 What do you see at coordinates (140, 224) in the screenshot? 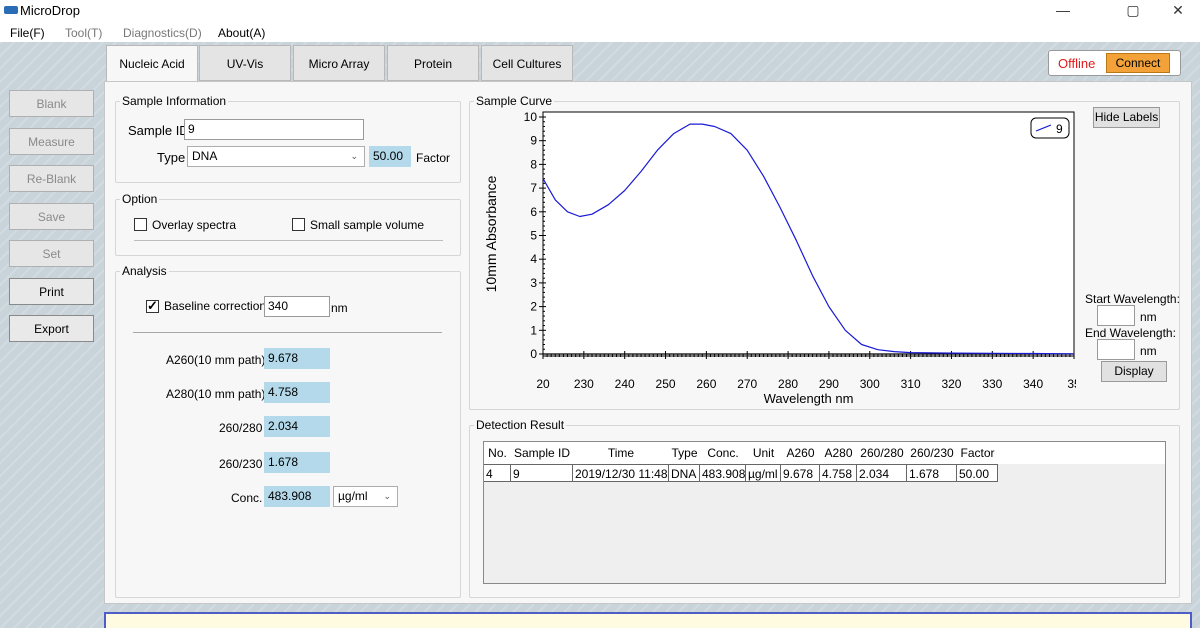
I see `overlay-spectra-checkbox` at bounding box center [140, 224].